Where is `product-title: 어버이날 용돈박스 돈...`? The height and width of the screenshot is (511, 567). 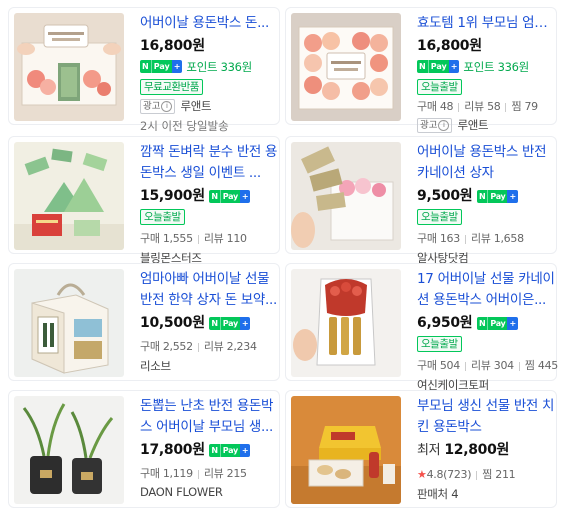
product-title: 어버이날 용돈박스 돈... is located at coordinates (209, 23).